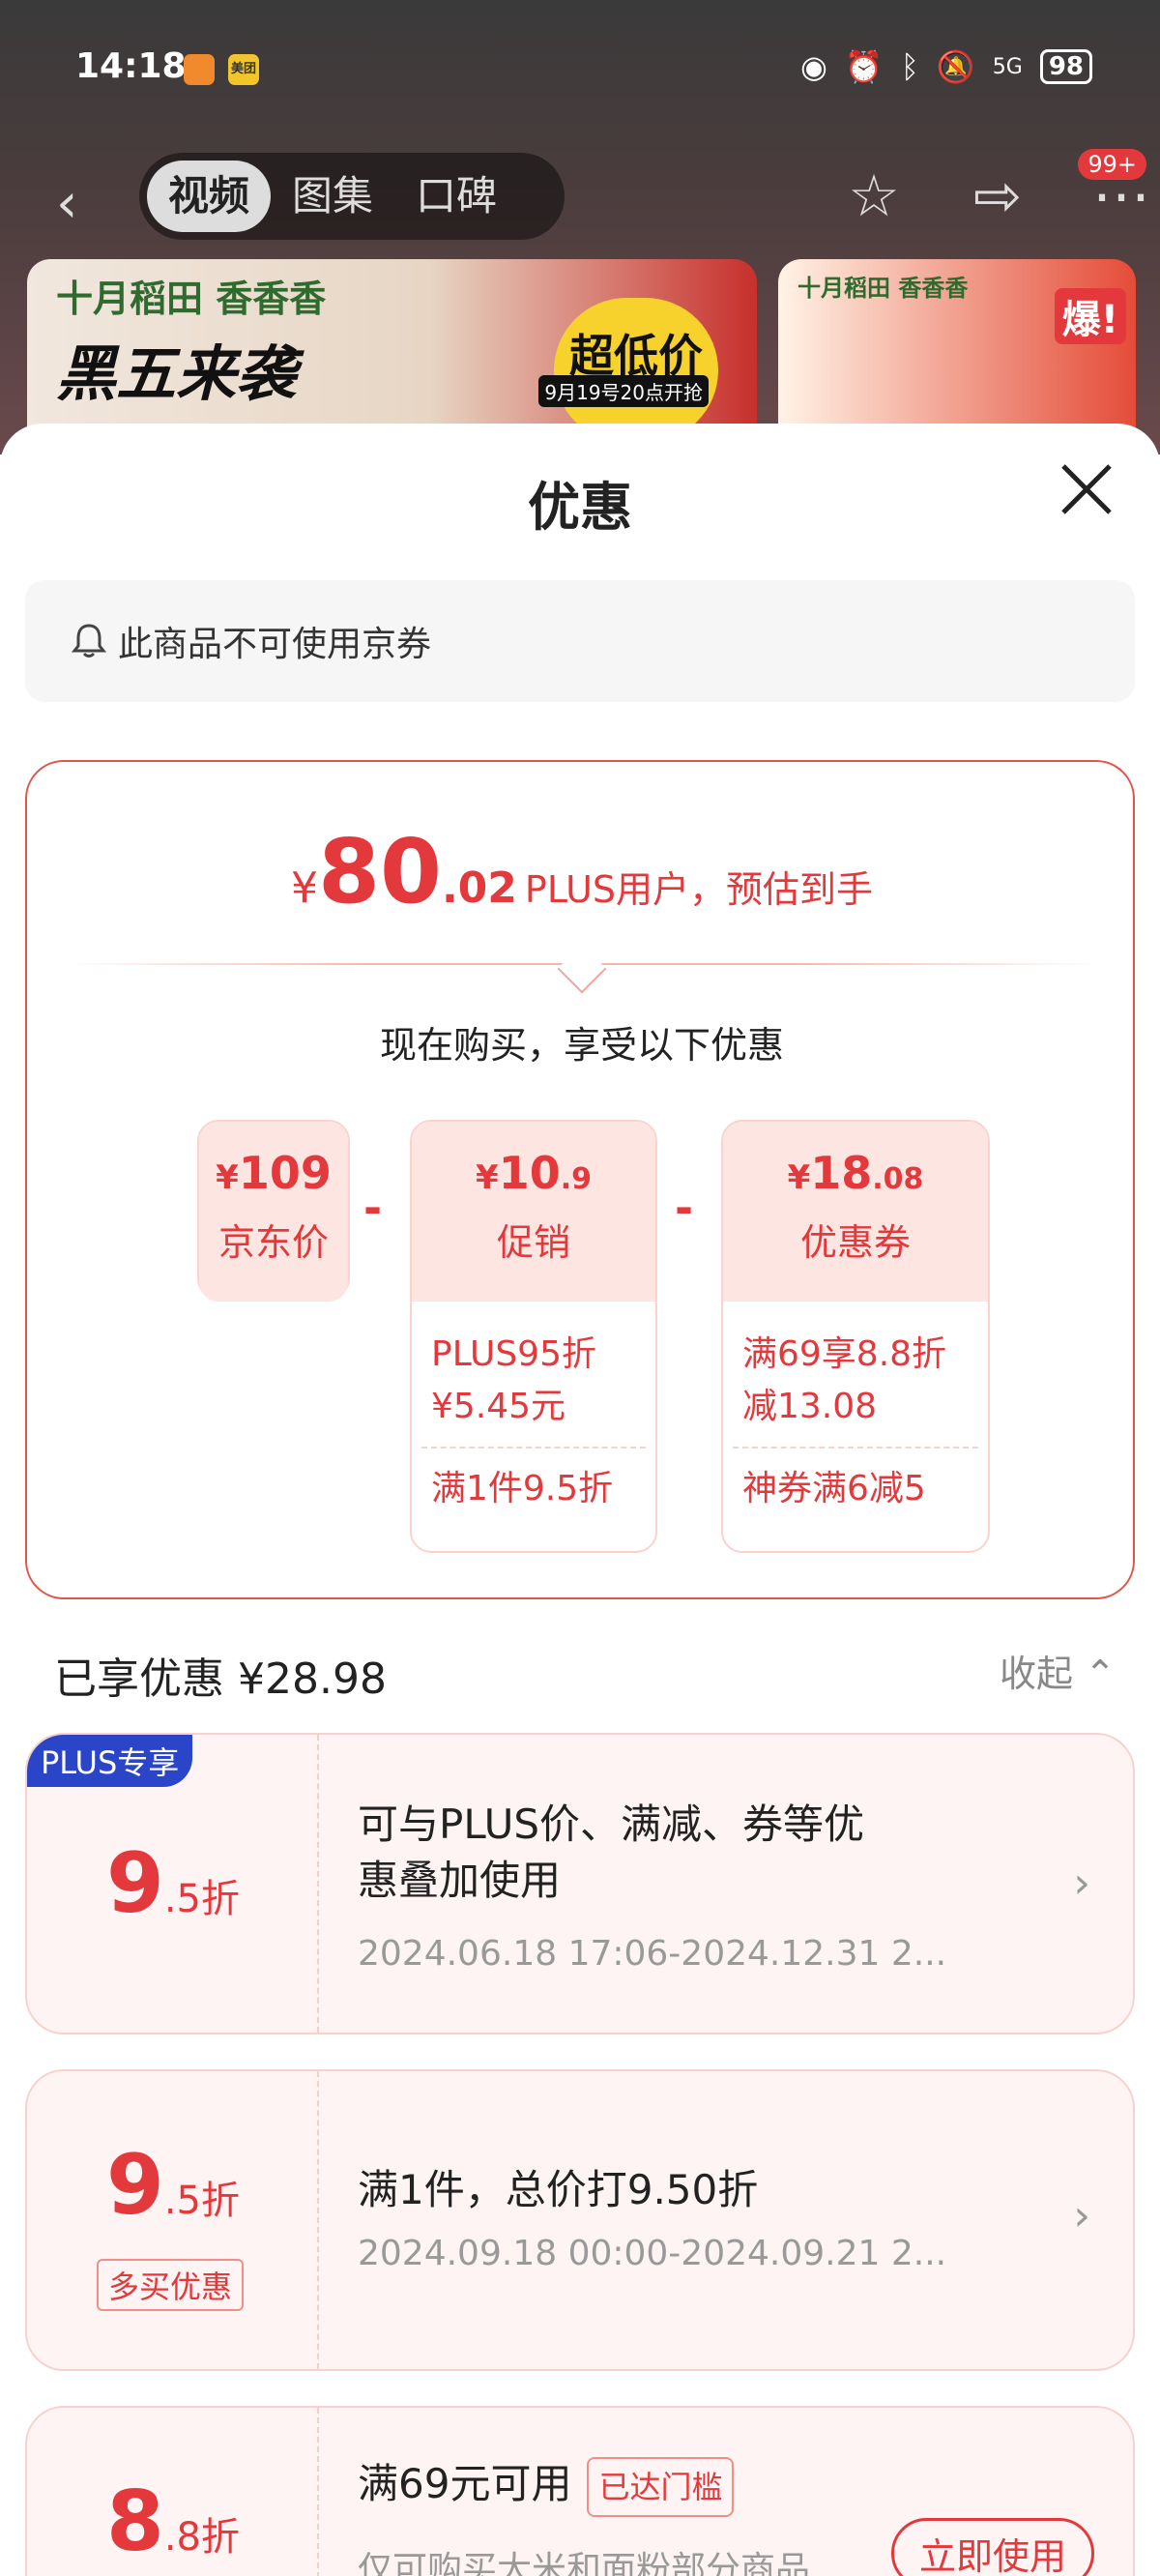  I want to click on enjoyed-discount: 已享优惠 ¥28.98, so click(221, 1679).